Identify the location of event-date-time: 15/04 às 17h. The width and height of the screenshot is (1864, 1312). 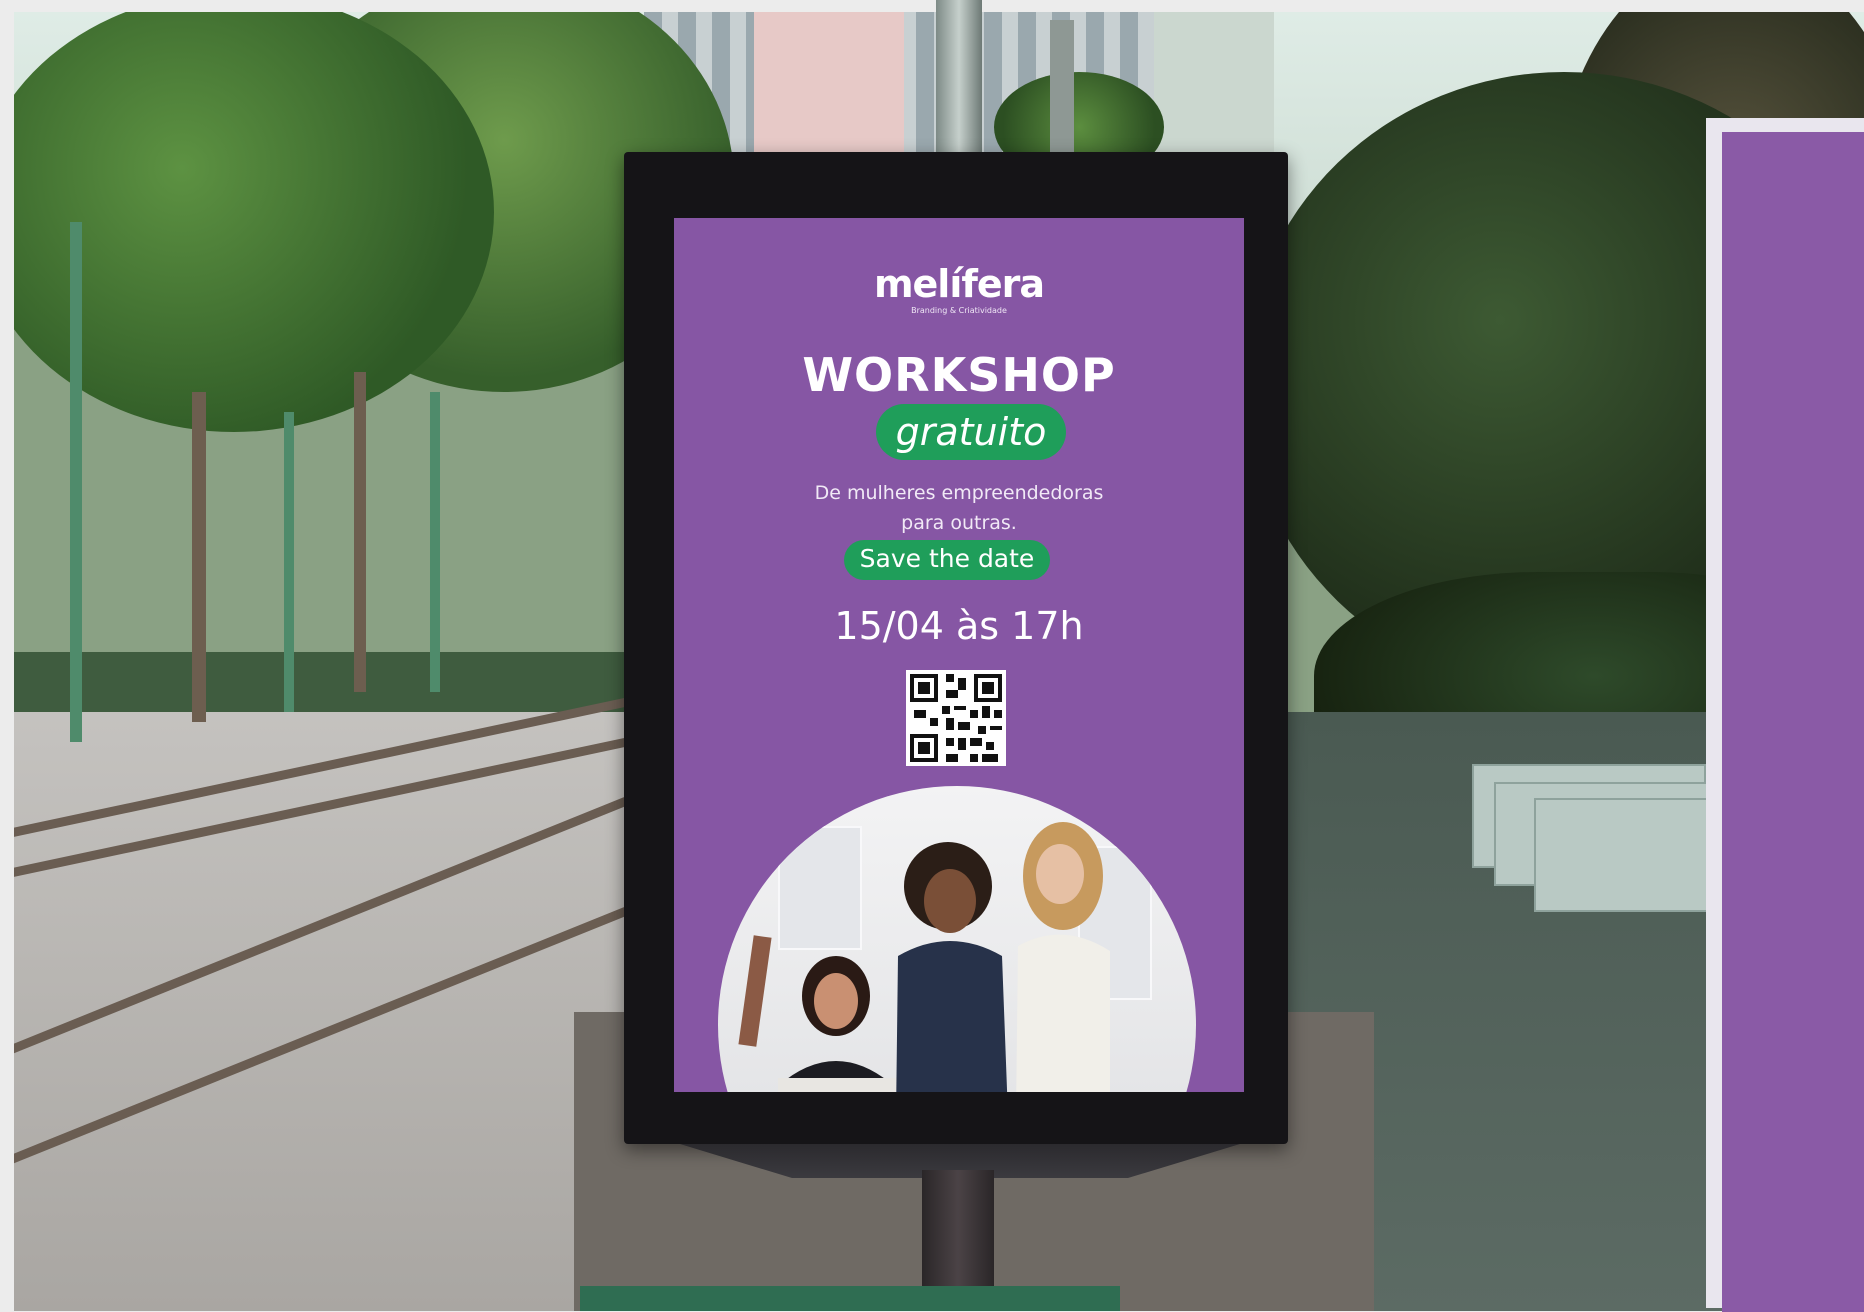
(959, 626).